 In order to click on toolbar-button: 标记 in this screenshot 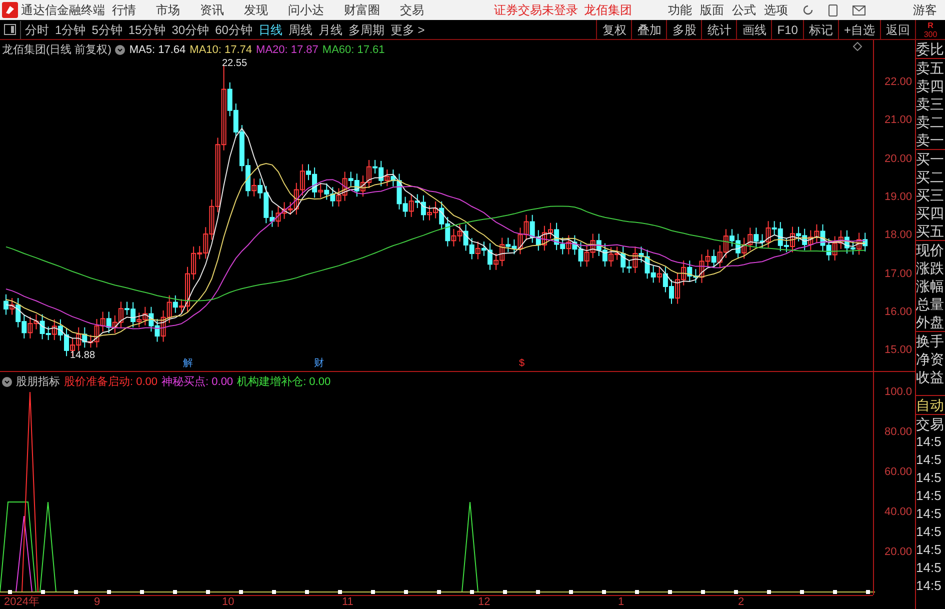, I will do `click(820, 29)`.